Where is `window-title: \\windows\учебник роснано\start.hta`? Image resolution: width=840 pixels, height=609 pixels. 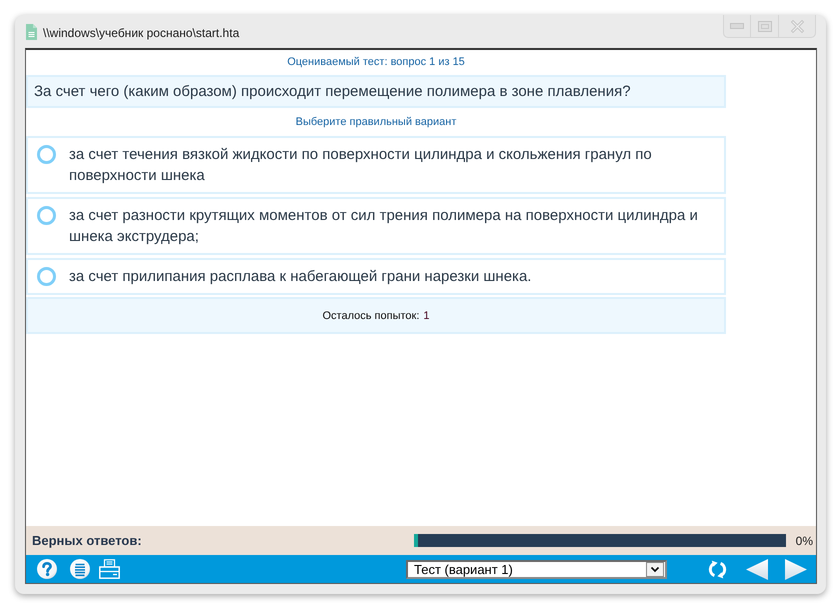
window-title: \\windows\учебник роснано\start.hta is located at coordinates (141, 33).